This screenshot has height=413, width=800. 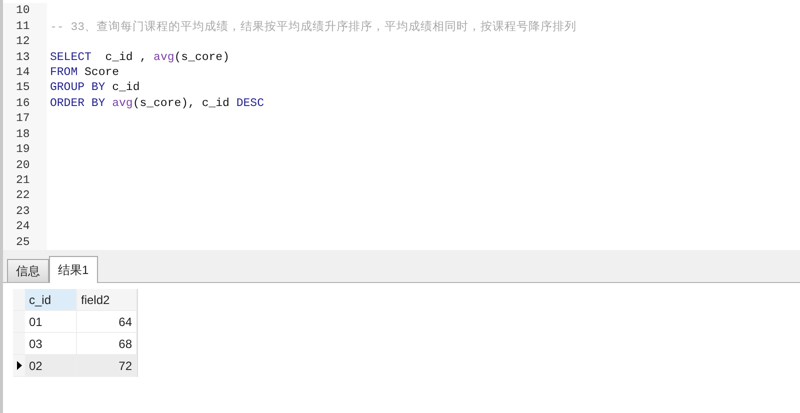 What do you see at coordinates (25, 134) in the screenshot?
I see `line-number: 18` at bounding box center [25, 134].